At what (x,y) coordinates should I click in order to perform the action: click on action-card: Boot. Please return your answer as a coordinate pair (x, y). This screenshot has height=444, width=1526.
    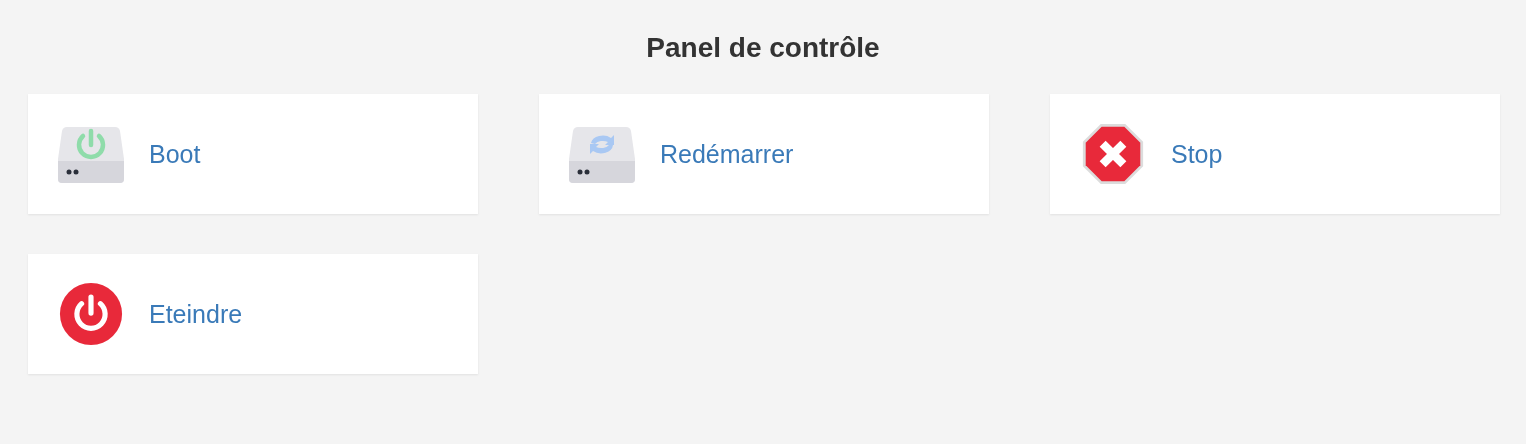
    Looking at the image, I should click on (253, 154).